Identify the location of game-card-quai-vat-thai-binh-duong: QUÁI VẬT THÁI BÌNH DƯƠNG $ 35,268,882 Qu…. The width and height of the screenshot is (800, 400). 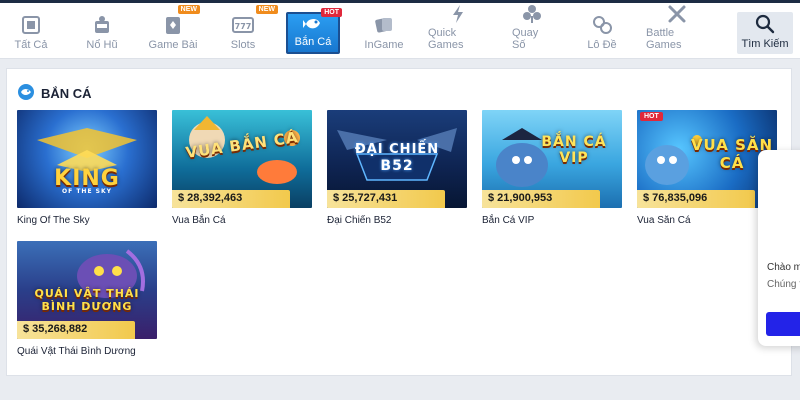
(87, 299).